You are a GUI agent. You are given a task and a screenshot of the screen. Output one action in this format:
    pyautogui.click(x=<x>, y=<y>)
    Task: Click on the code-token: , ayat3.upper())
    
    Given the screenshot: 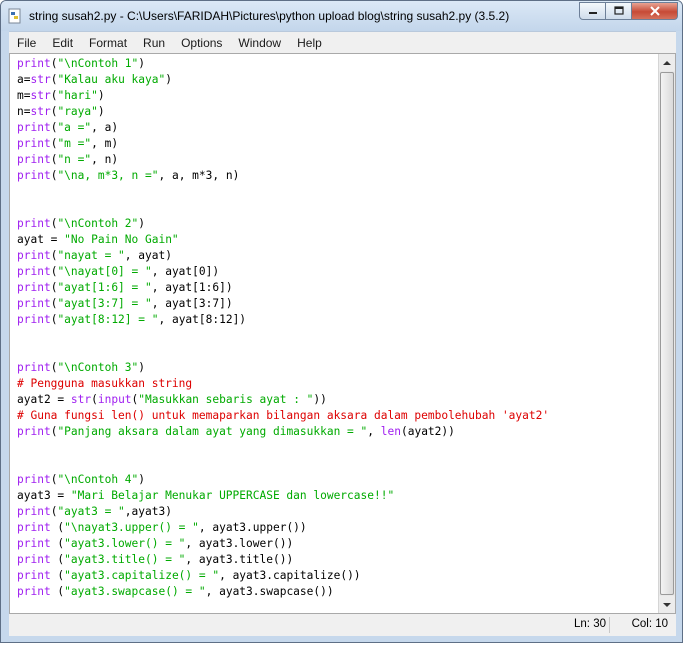 What is the action you would take?
    pyautogui.click(x=252, y=527)
    